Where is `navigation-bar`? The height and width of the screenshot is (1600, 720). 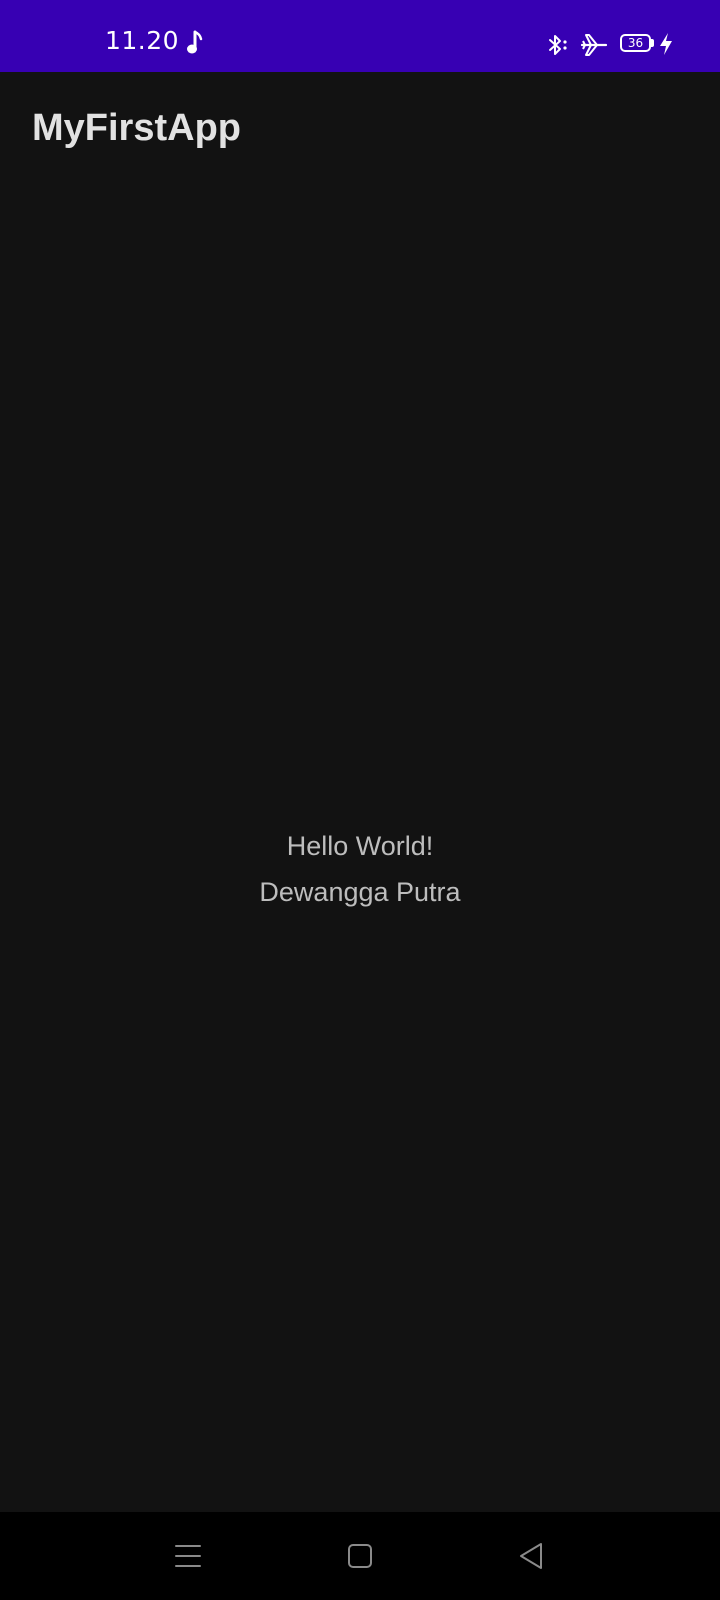
navigation-bar is located at coordinates (360, 1556).